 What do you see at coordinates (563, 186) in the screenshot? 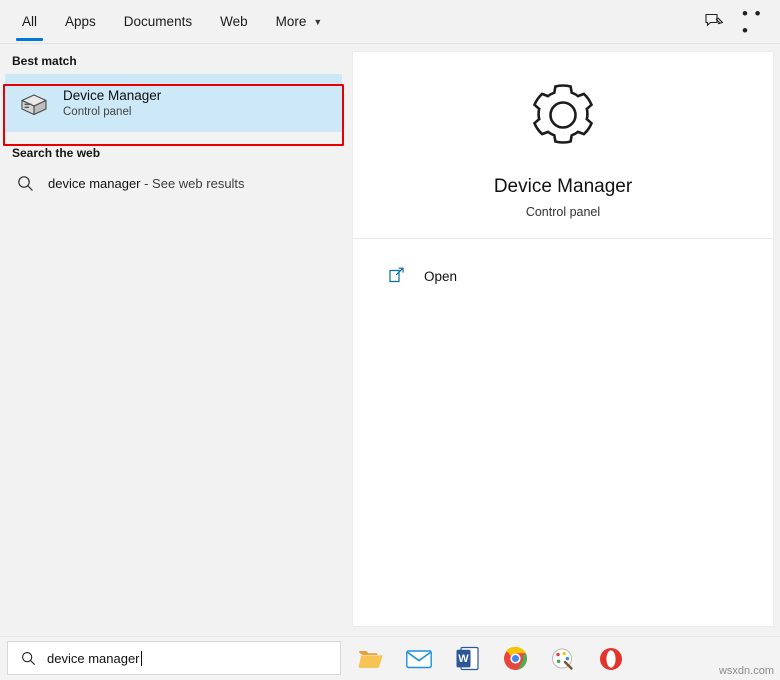
I see `preview-title: Device Manager` at bounding box center [563, 186].